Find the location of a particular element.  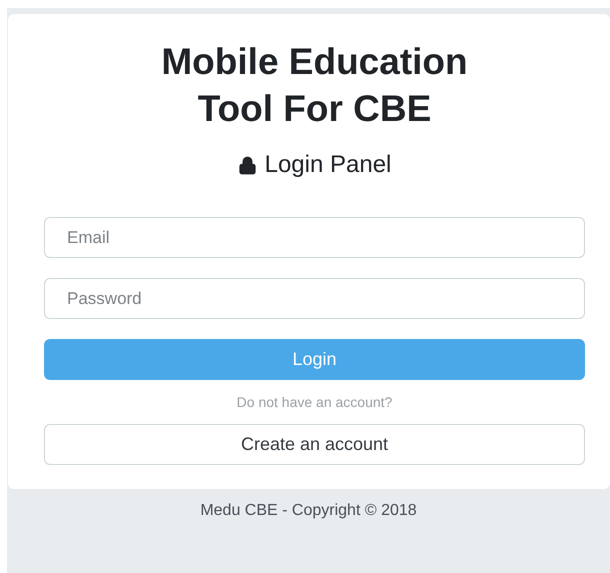

create-account-button: Create an account is located at coordinates (314, 444).